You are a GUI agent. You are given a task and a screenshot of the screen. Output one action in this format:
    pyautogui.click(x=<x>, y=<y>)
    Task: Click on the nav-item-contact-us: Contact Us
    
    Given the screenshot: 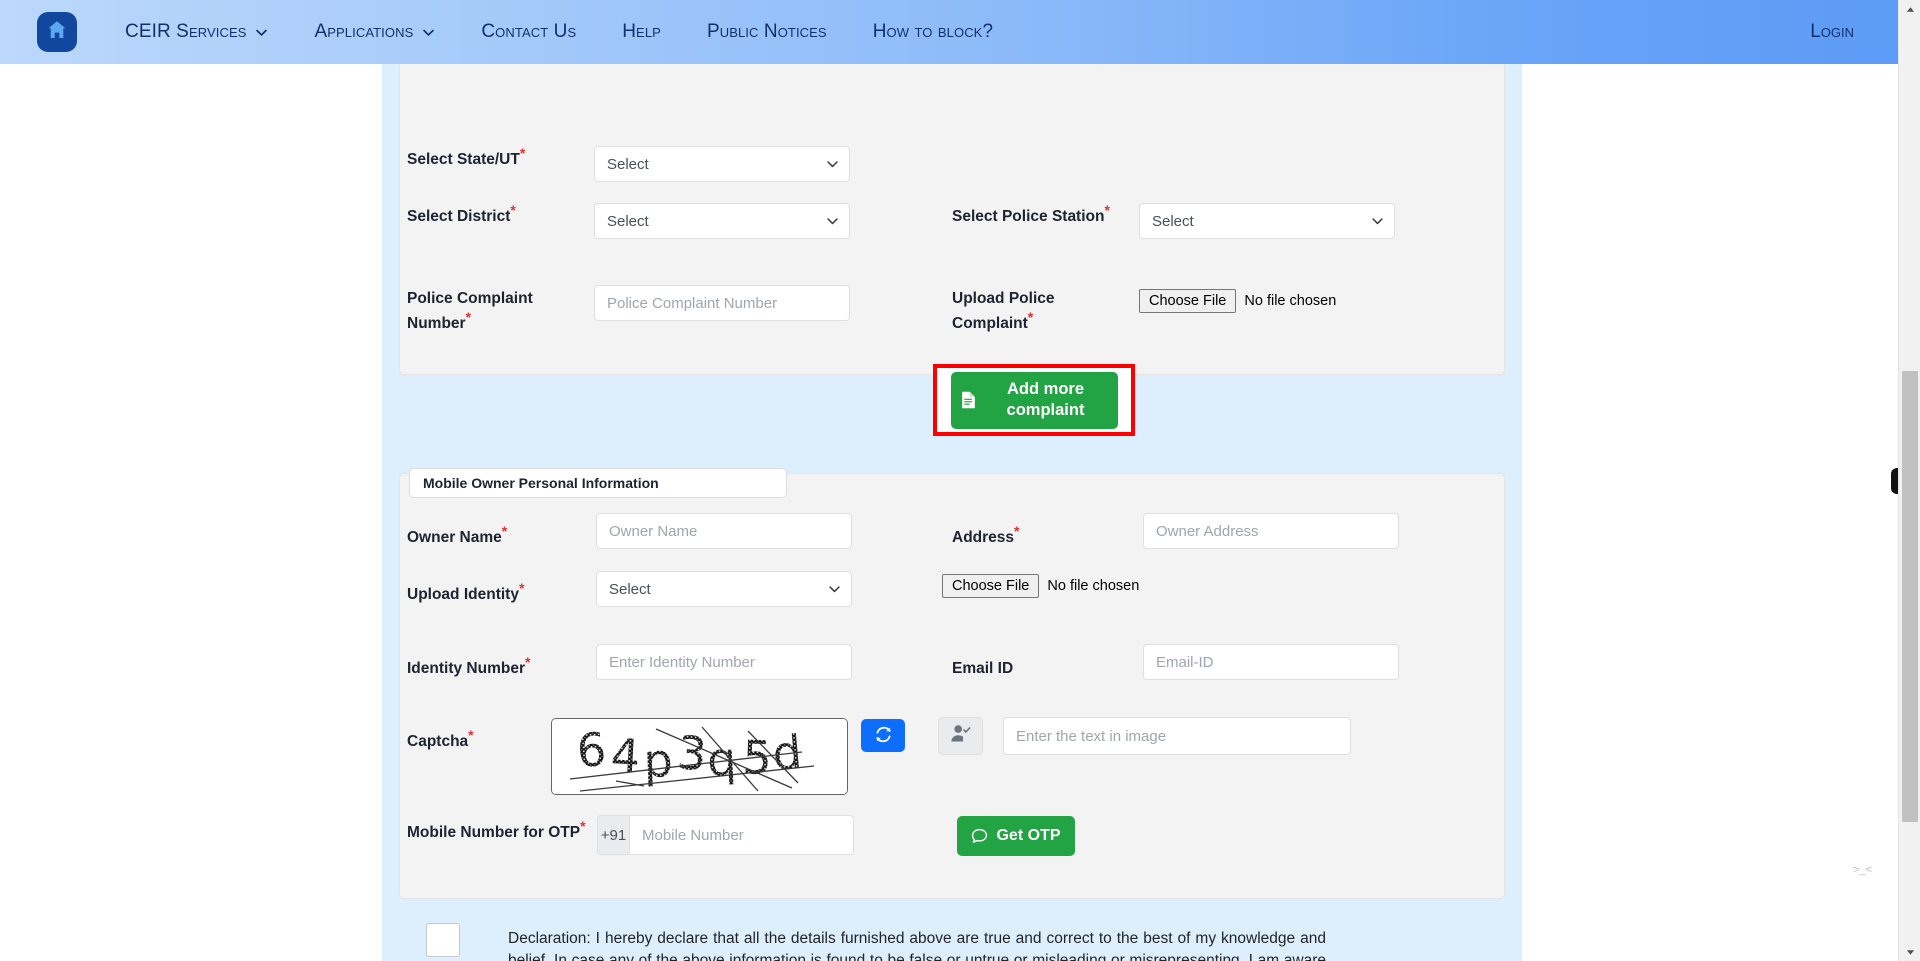 What is the action you would take?
    pyautogui.click(x=528, y=32)
    